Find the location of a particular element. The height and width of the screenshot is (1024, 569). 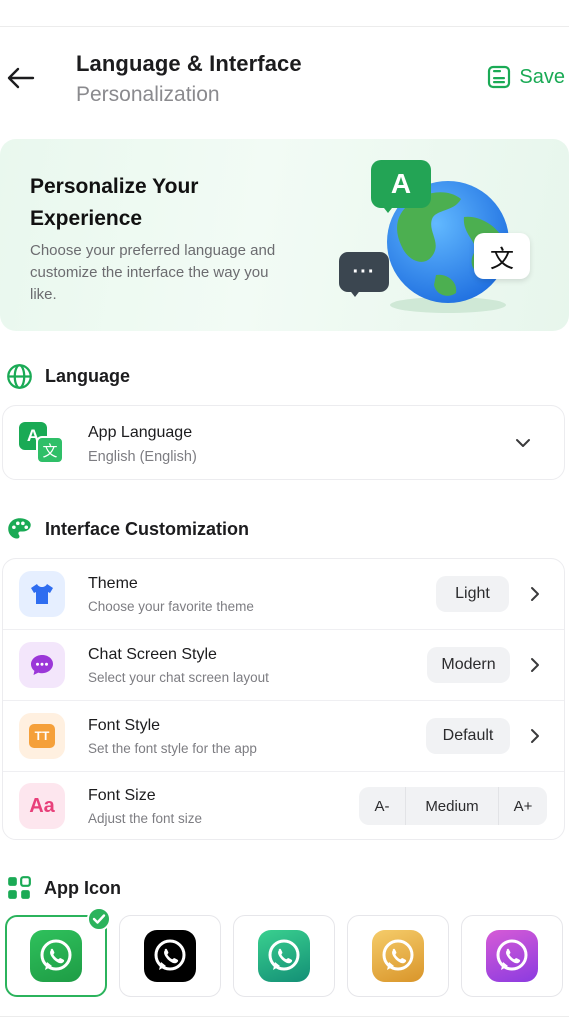

theme-row: Theme Choose your favorite theme Light is located at coordinates (283, 594).